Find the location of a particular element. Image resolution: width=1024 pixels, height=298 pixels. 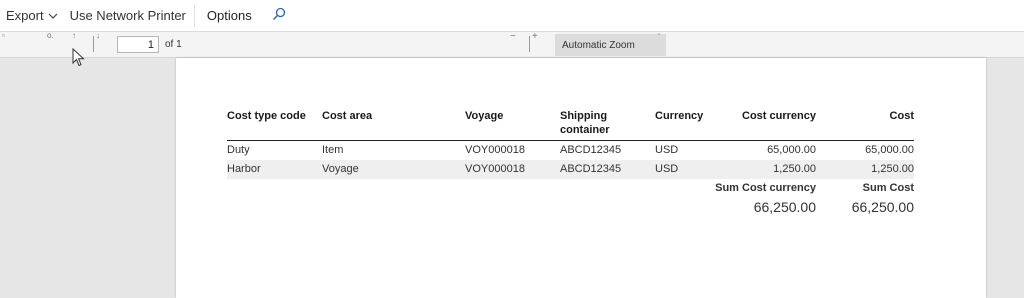

options-button: Options is located at coordinates (229, 15).